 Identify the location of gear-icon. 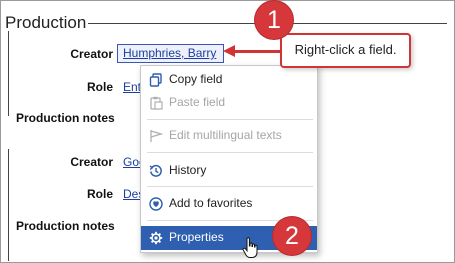
(156, 238).